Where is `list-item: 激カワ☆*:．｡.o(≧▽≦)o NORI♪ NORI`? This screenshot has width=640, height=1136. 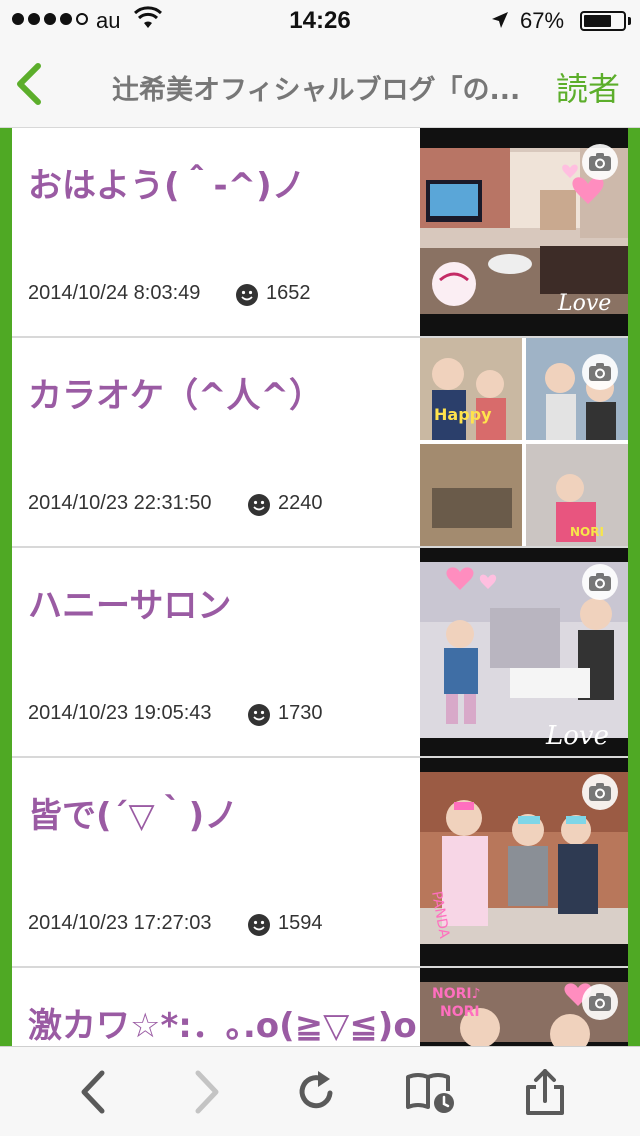
list-item: 激カワ☆*:．｡.o(≧▽≦)o NORI♪ NORI is located at coordinates (320, 1007).